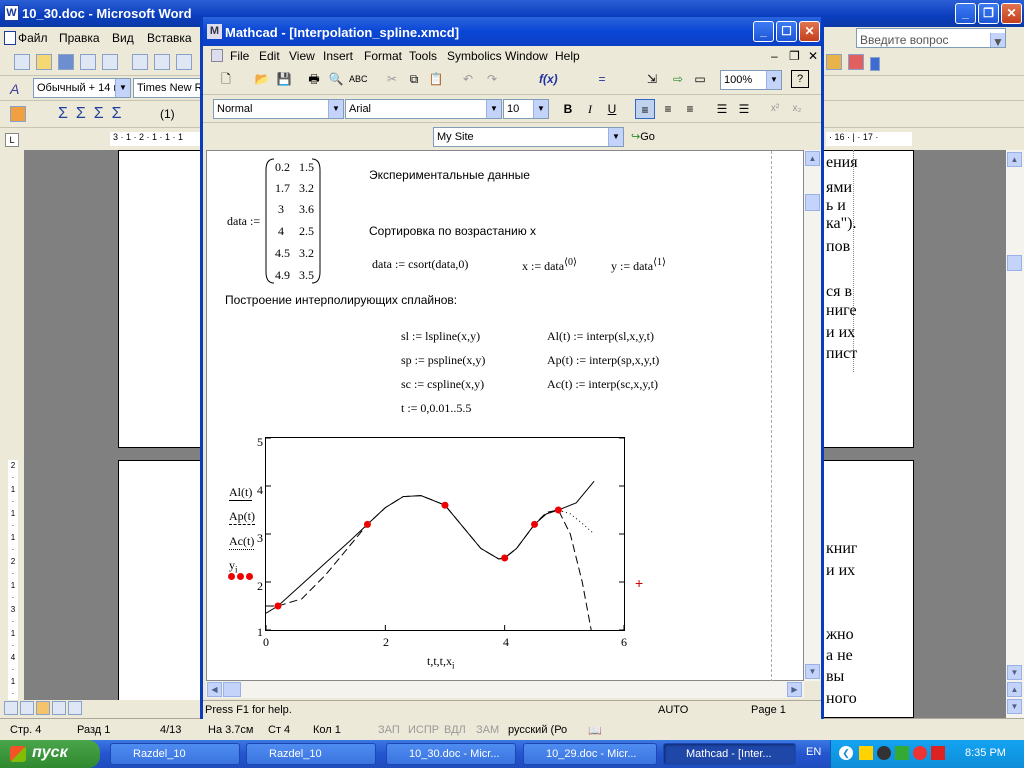  Describe the element at coordinates (441, 662) in the screenshot. I see `x-axis-label: t,t,t,xi` at that location.